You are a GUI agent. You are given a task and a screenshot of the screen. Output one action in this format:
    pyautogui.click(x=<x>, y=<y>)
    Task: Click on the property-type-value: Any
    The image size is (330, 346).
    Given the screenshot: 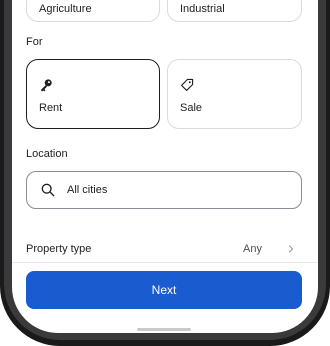 What is the action you would take?
    pyautogui.click(x=252, y=249)
    